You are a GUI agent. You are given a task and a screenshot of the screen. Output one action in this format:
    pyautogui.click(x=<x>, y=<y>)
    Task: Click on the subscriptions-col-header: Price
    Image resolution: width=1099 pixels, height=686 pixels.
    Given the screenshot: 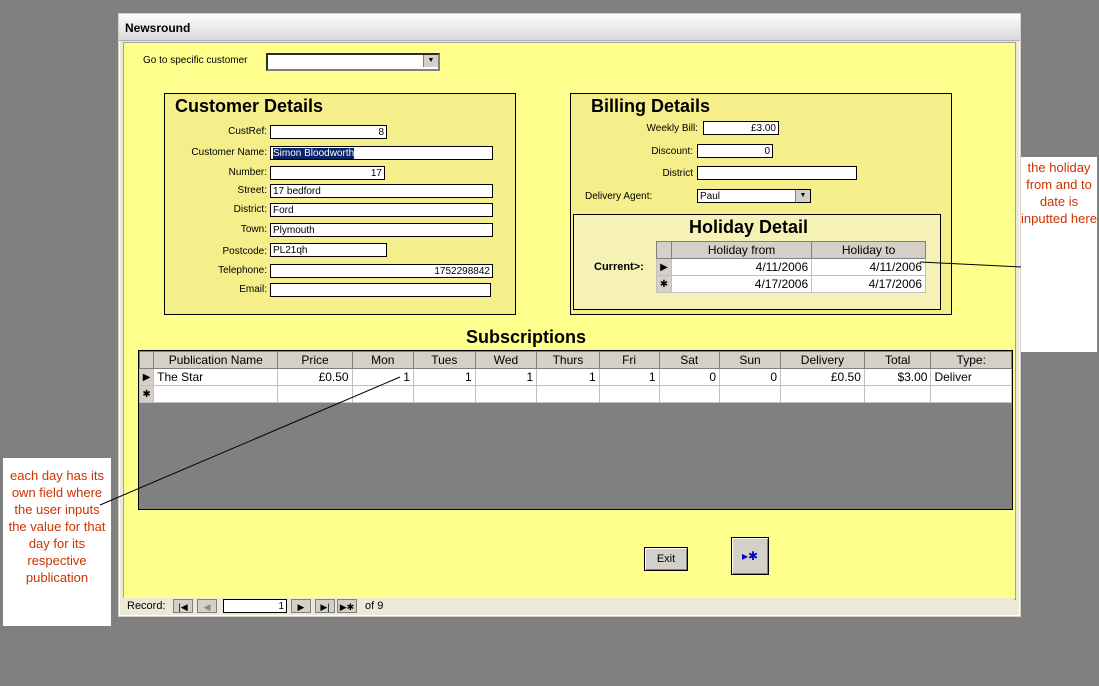 What is the action you would take?
    pyautogui.click(x=315, y=360)
    